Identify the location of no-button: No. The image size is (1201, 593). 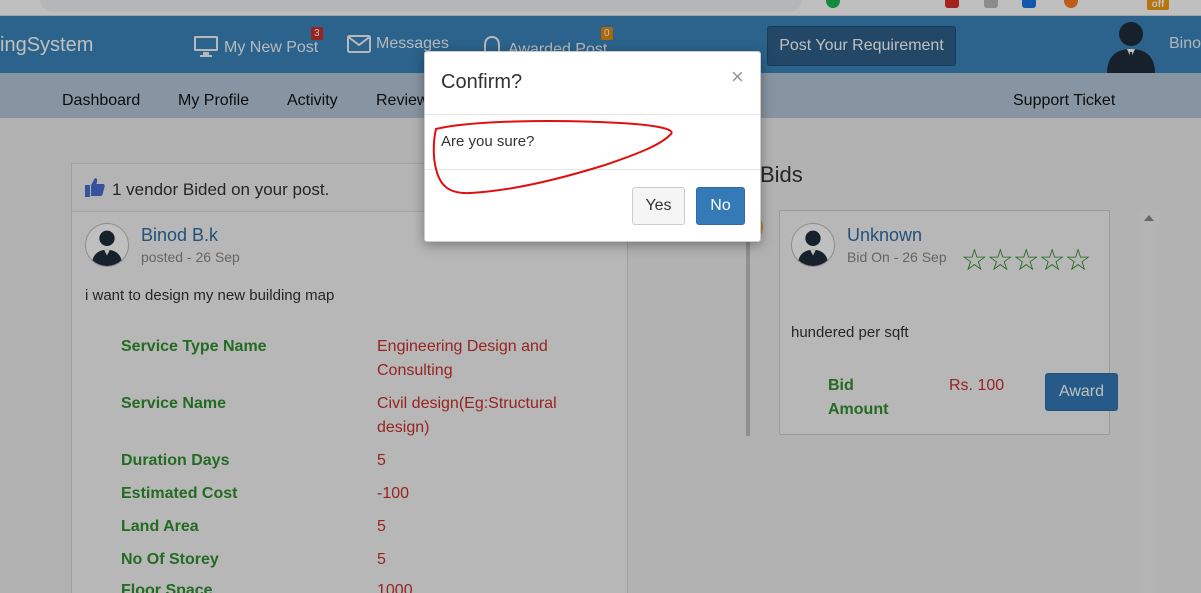
(720, 206).